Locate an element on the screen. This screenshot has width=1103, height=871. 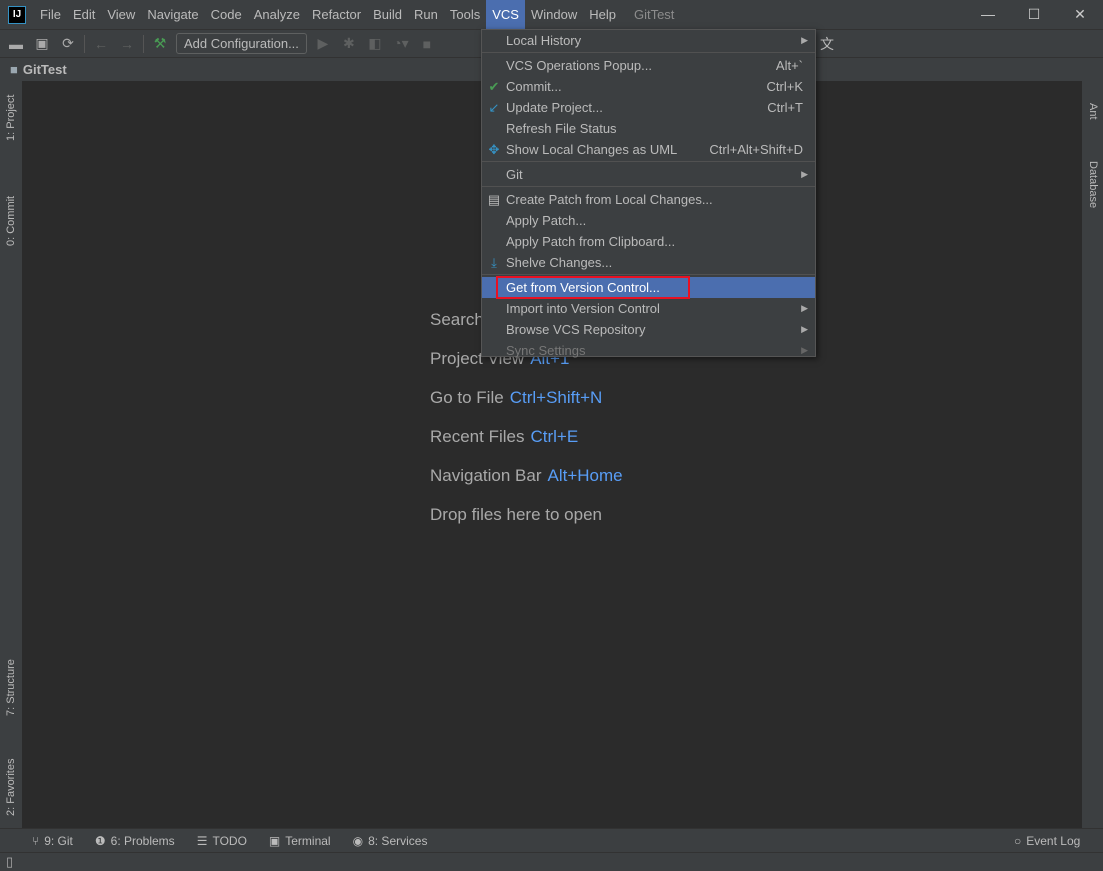
menu-run: Run is located at coordinates (426, 14).